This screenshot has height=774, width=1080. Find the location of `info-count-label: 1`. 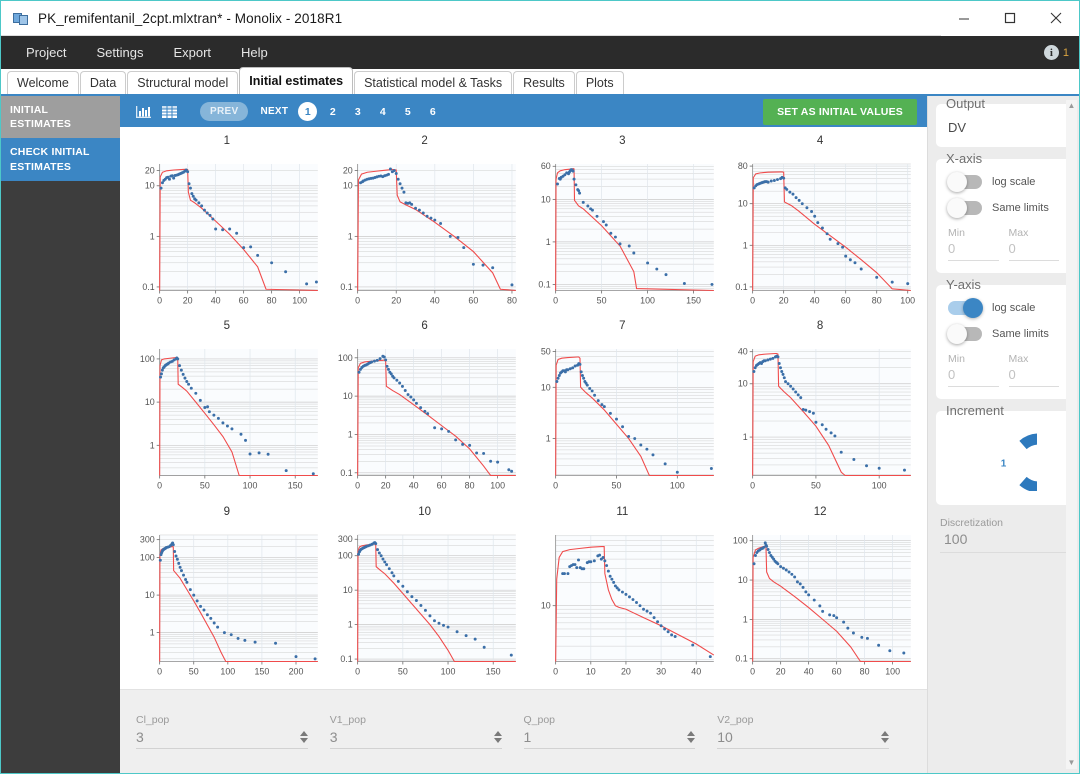

info-count-label: 1 is located at coordinates (1065, 52).